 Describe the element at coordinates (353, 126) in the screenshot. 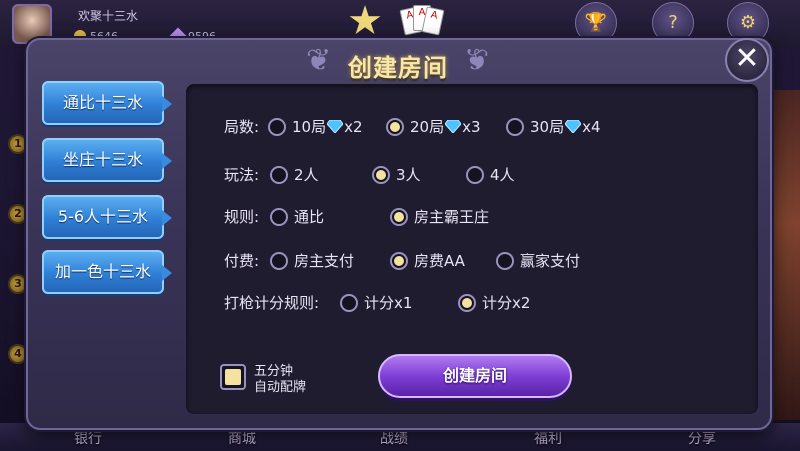

I see `option-cost: x2` at that location.